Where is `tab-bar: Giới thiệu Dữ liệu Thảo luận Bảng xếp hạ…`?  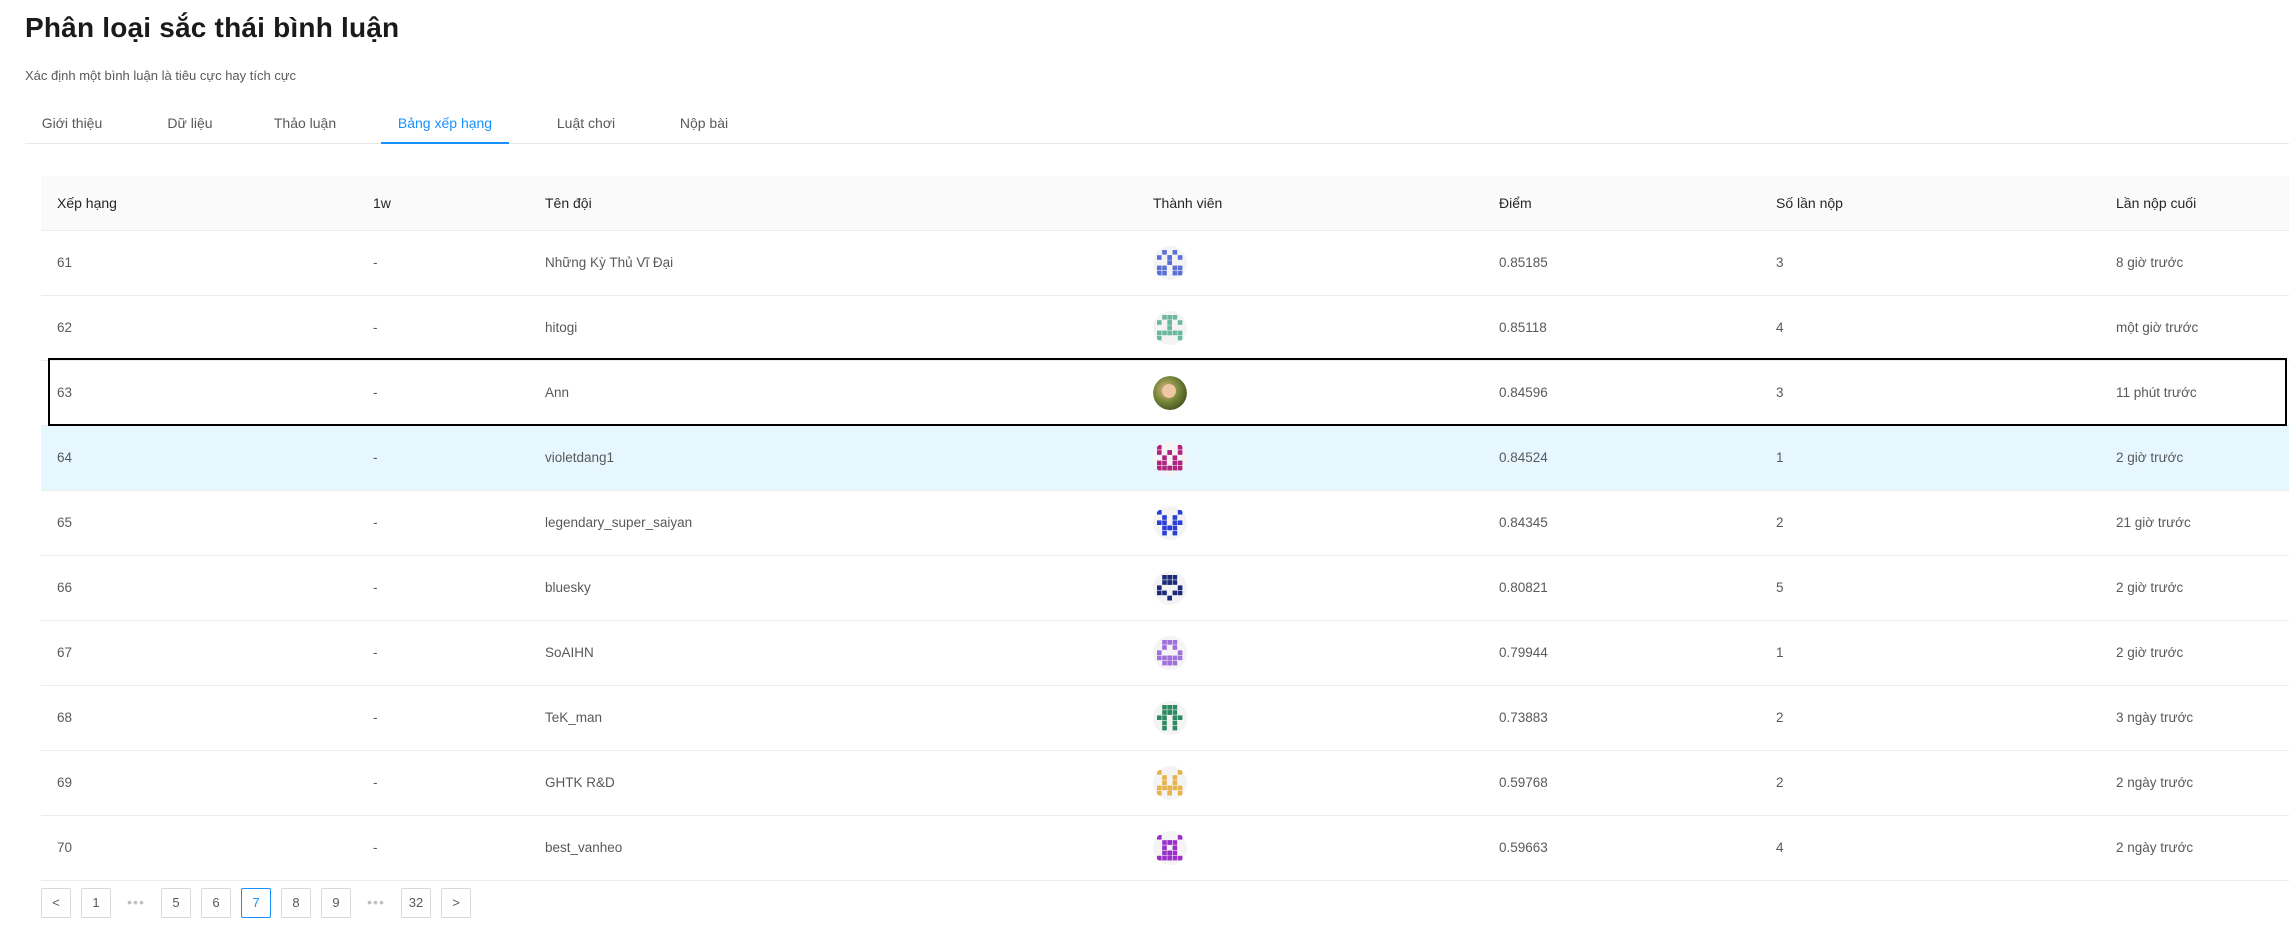 tab-bar: Giới thiệu Dữ liệu Thảo luận Bảng xếp hạ… is located at coordinates (1157, 123).